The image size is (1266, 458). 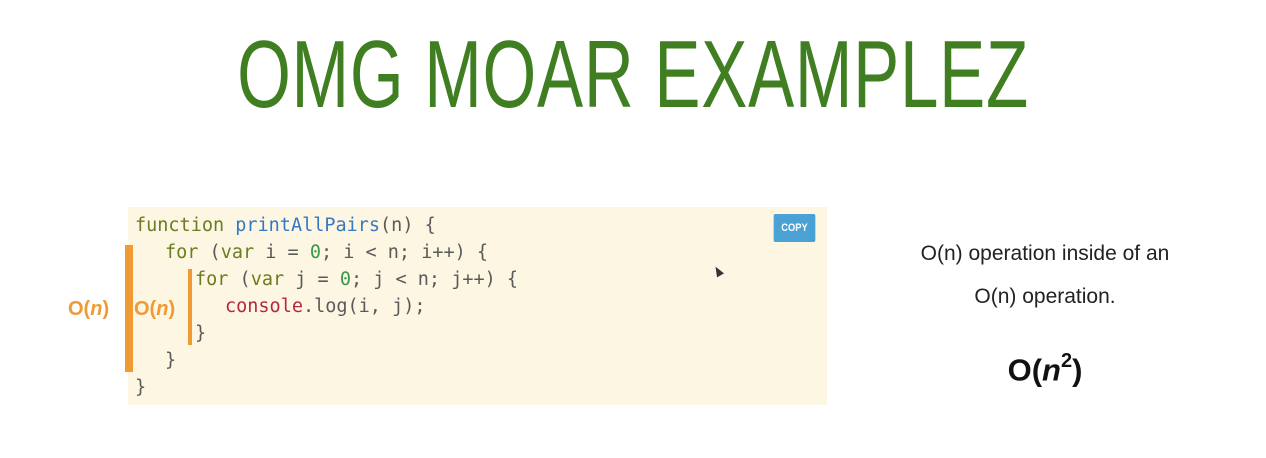 What do you see at coordinates (794, 228) in the screenshot?
I see `copy-button: COPY` at bounding box center [794, 228].